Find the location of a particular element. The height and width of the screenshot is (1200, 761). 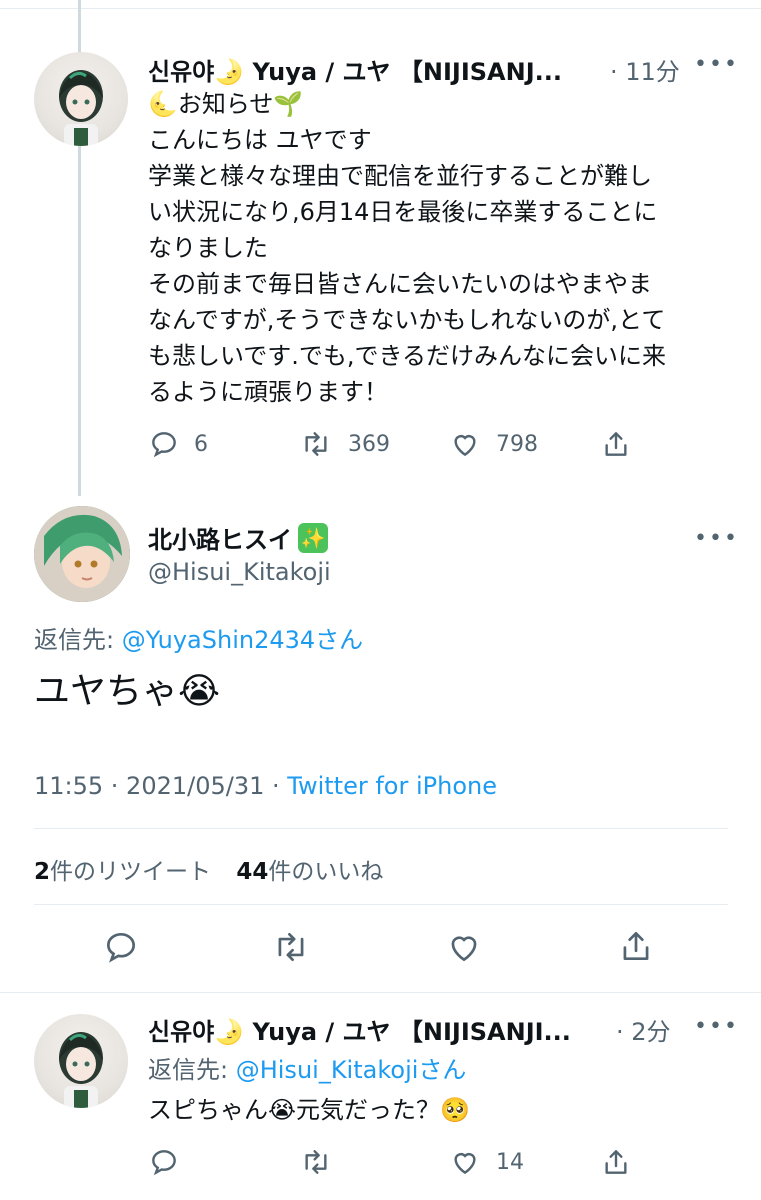

tweet3-reply-context: 返信先: @Hisui_Kitakojiさん is located at coordinates (307, 1067).